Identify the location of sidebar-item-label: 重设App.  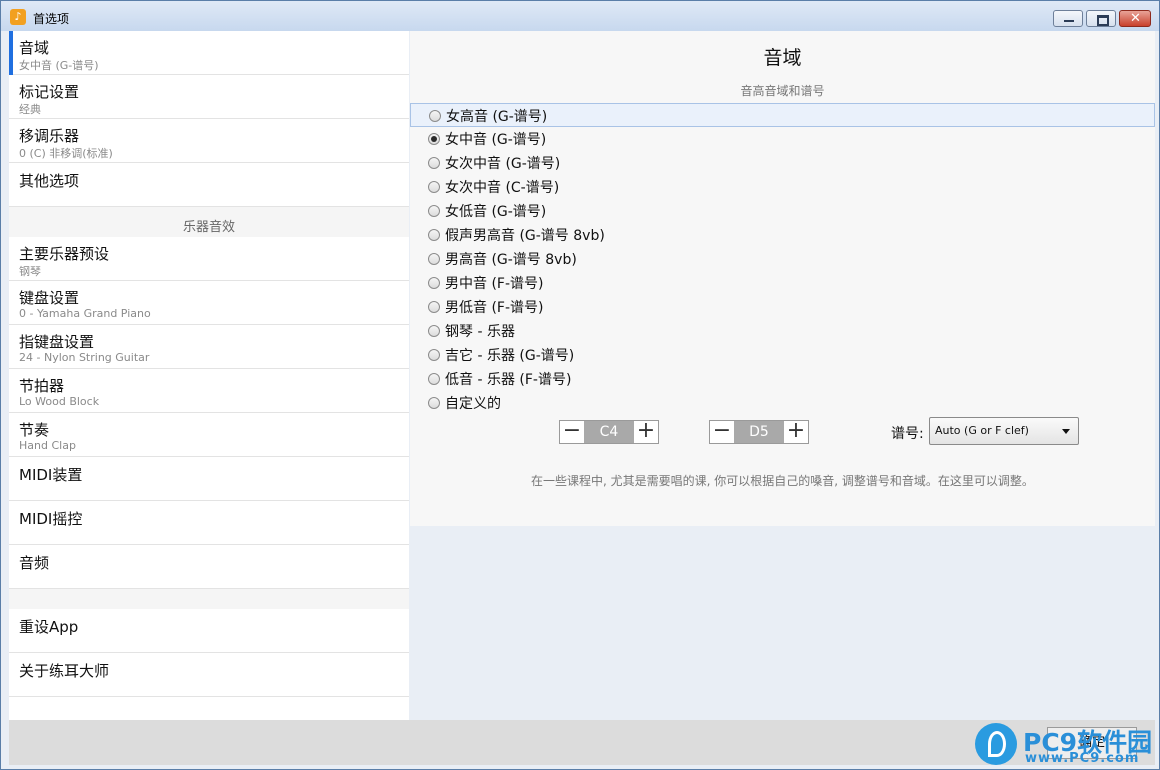
(49, 627).